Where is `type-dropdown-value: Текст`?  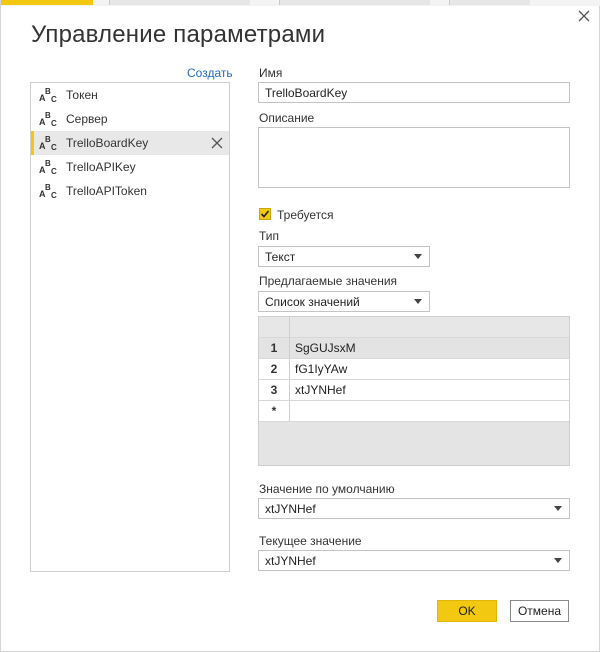
type-dropdown-value: Текст is located at coordinates (280, 256).